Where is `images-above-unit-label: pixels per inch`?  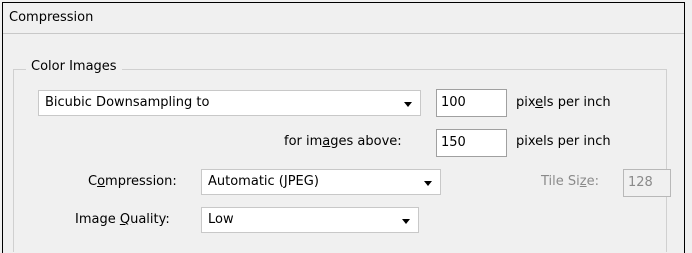
images-above-unit-label: pixels per inch is located at coordinates (563, 141).